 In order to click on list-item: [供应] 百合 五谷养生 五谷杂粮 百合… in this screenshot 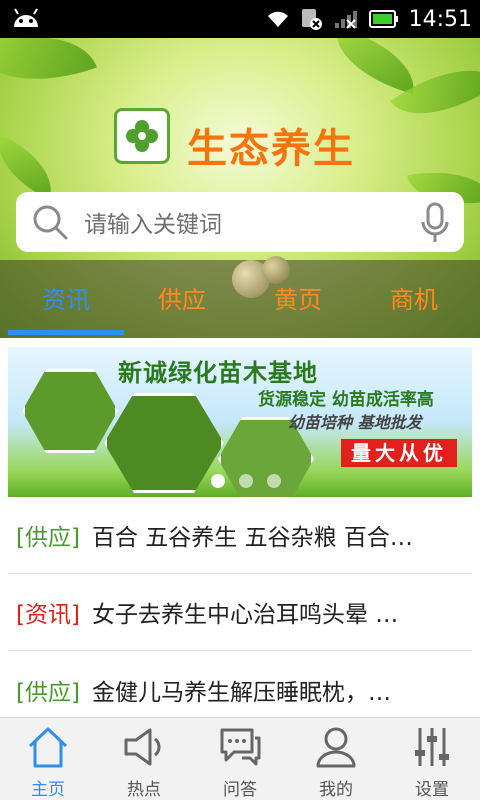, I will do `click(240, 535)`.